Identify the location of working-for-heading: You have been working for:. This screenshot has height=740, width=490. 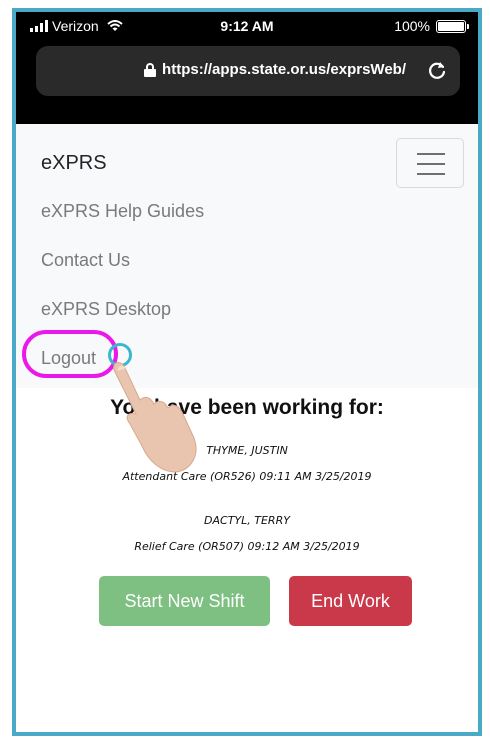
(247, 407).